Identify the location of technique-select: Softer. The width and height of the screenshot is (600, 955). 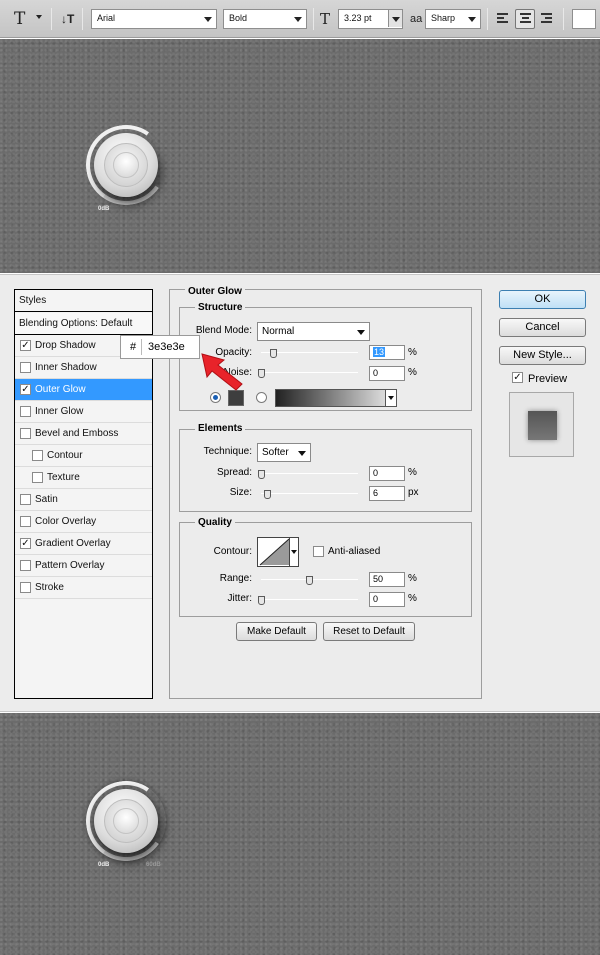
(284, 452).